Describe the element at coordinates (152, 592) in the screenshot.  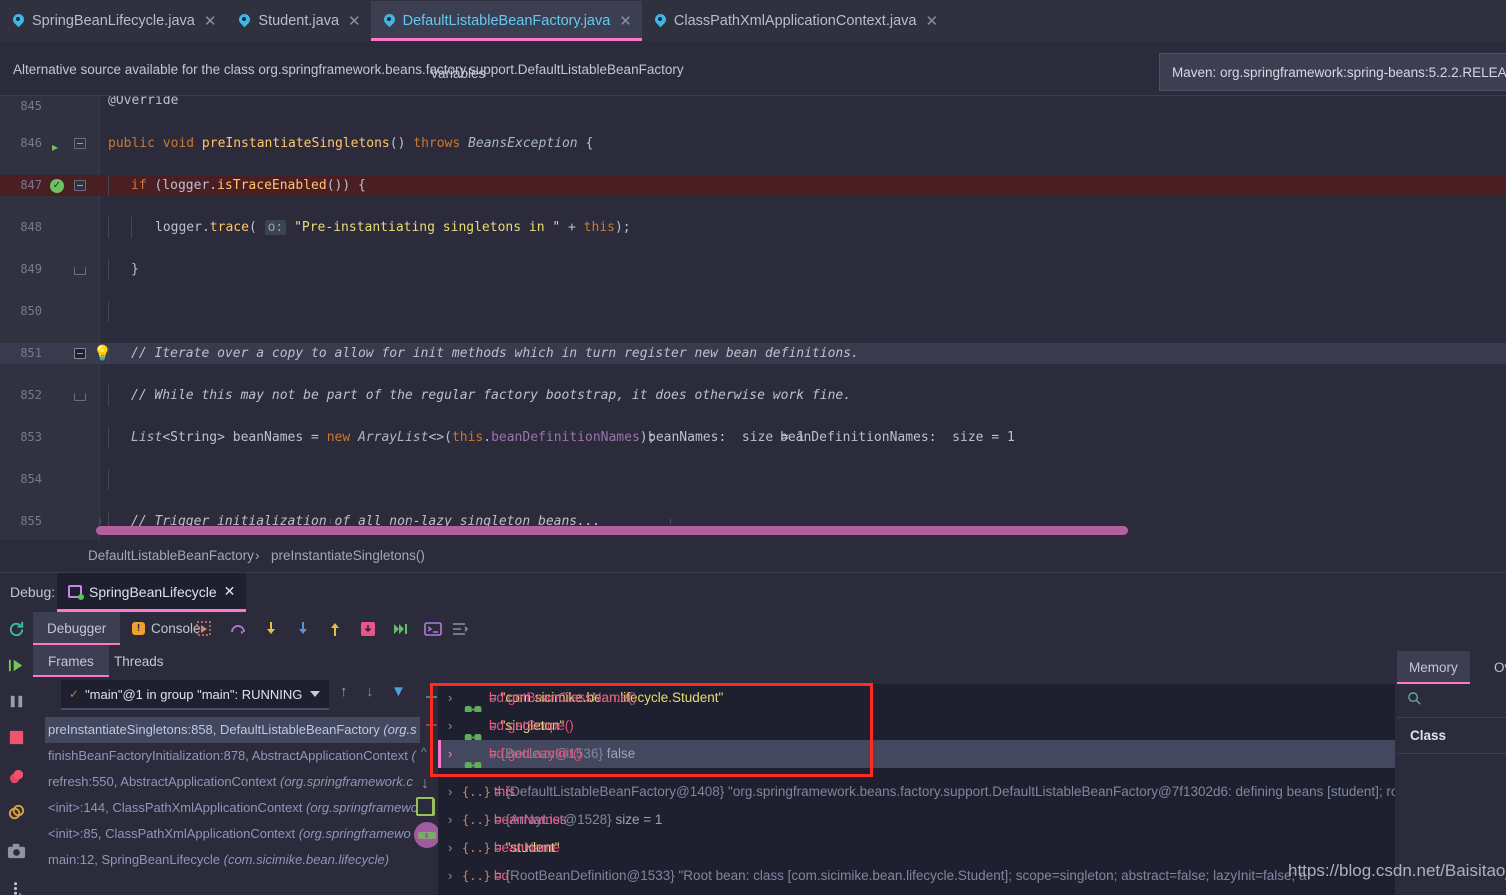
I see `debug-session-tab: SpringBeanLifecycle ✕` at that location.